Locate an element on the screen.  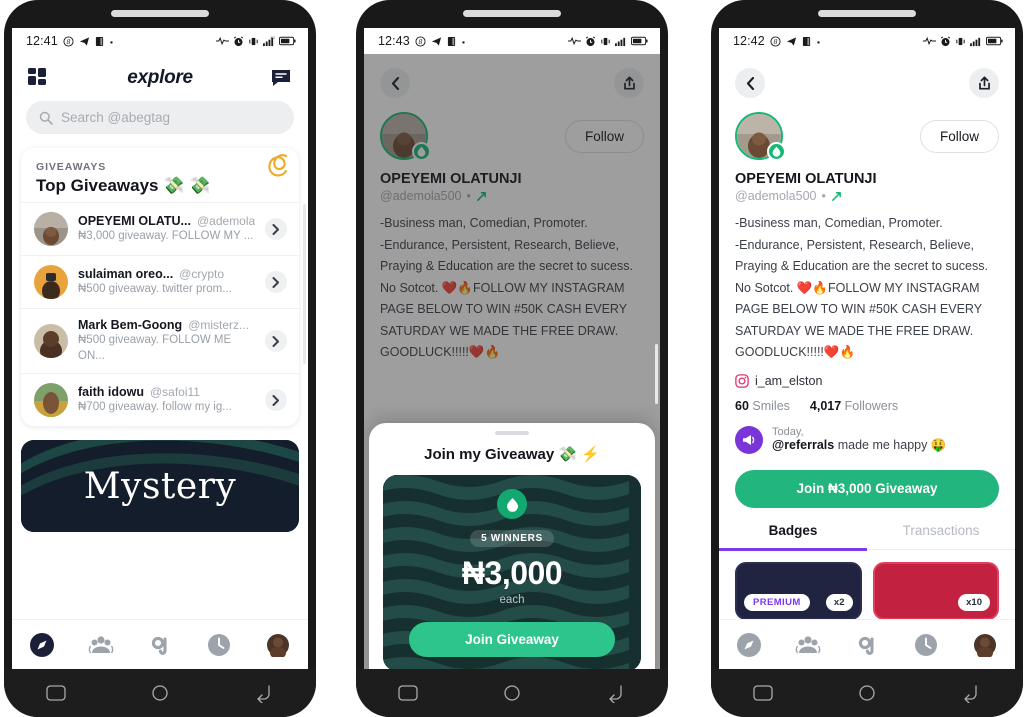
referral-notice: Today, @referrals made me happy 🤑 is located at coordinates (867, 433).